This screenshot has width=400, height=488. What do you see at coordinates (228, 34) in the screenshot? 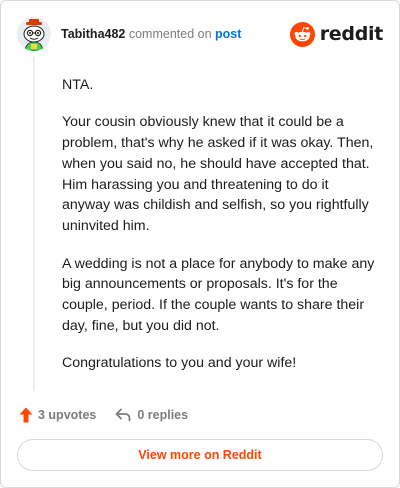
I see `post-link: post` at bounding box center [228, 34].